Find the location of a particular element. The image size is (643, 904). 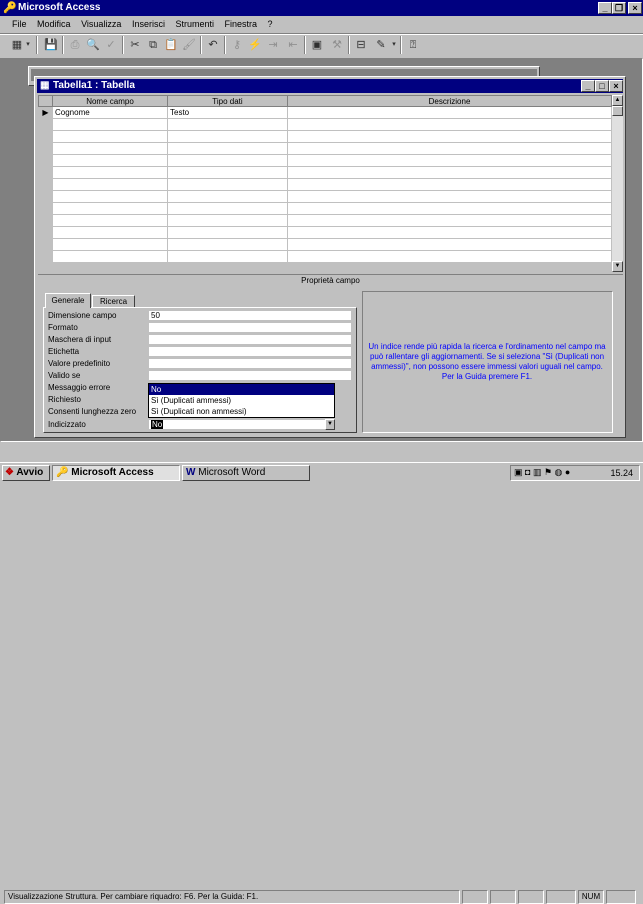

column-header-tipo-dati: Tipo dati is located at coordinates (227, 101).